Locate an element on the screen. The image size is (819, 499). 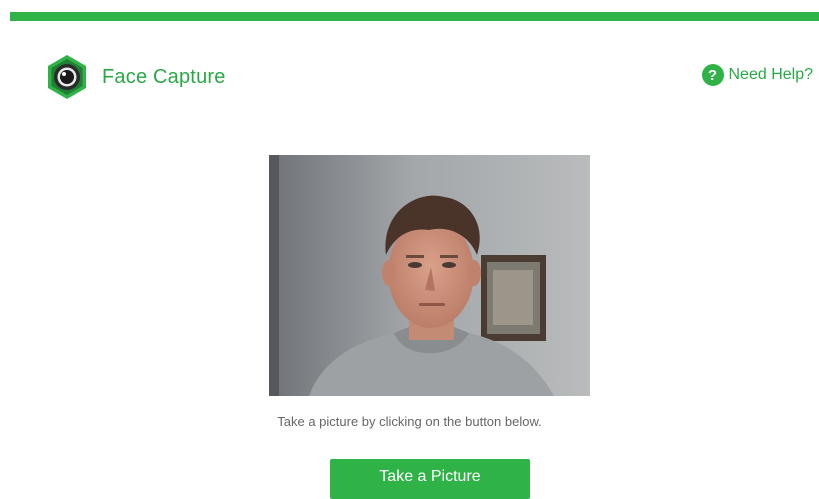
need-help-link: ? Need Help? is located at coordinates (757, 75).